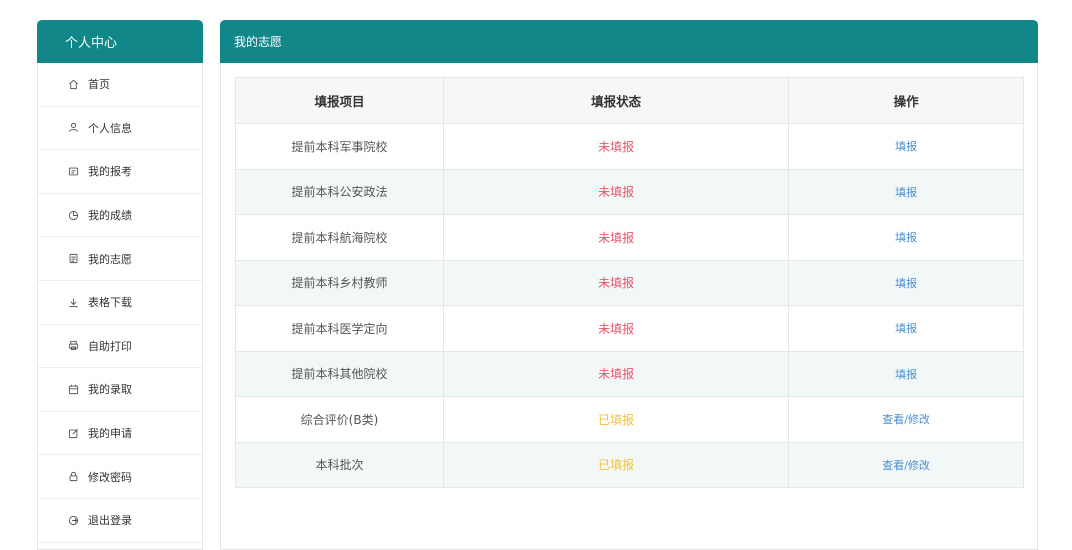 This screenshot has height=550, width=1072. I want to click on sidebar-item-label: 我的录取, so click(110, 390).